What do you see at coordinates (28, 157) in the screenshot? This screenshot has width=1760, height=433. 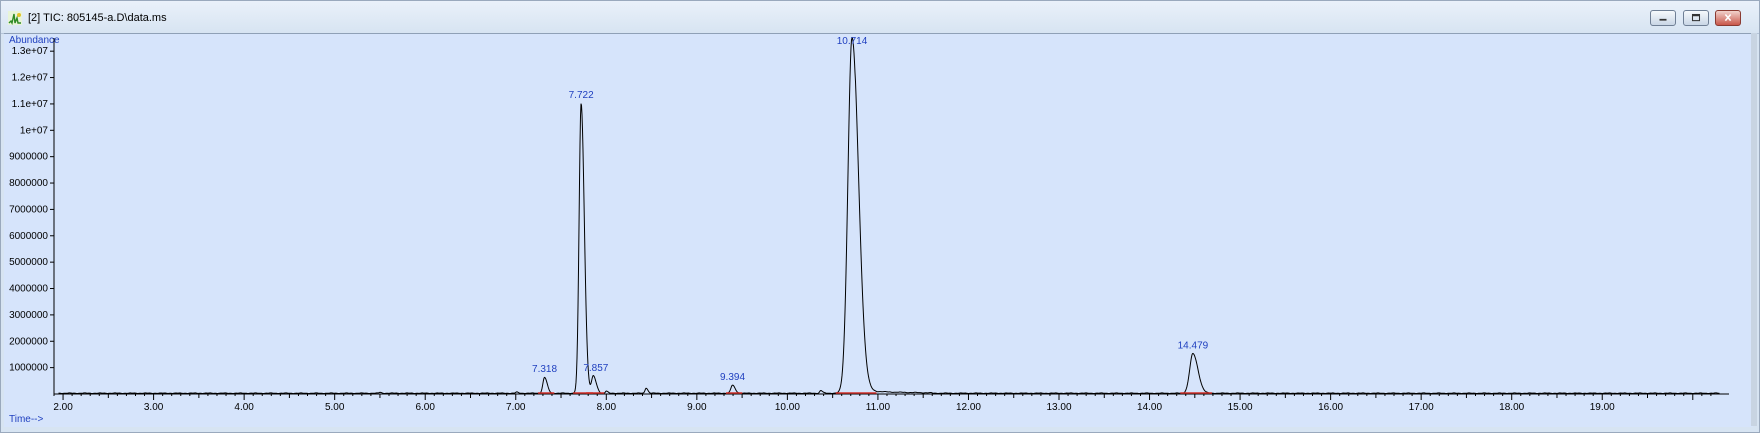 I see `y-tick-label: 9000000` at bounding box center [28, 157].